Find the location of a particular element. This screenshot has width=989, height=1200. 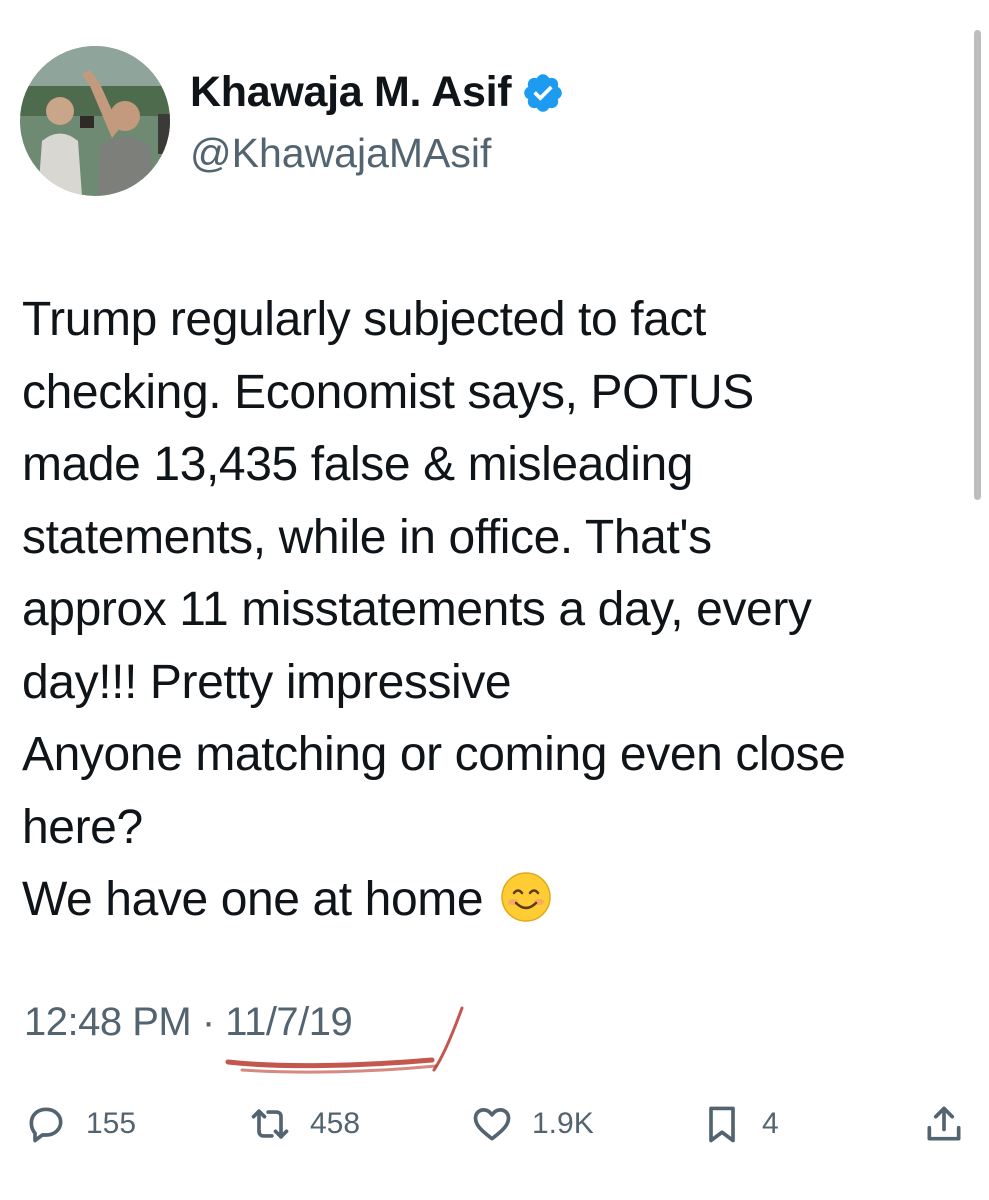

retweet-icon is located at coordinates (270, 1124).